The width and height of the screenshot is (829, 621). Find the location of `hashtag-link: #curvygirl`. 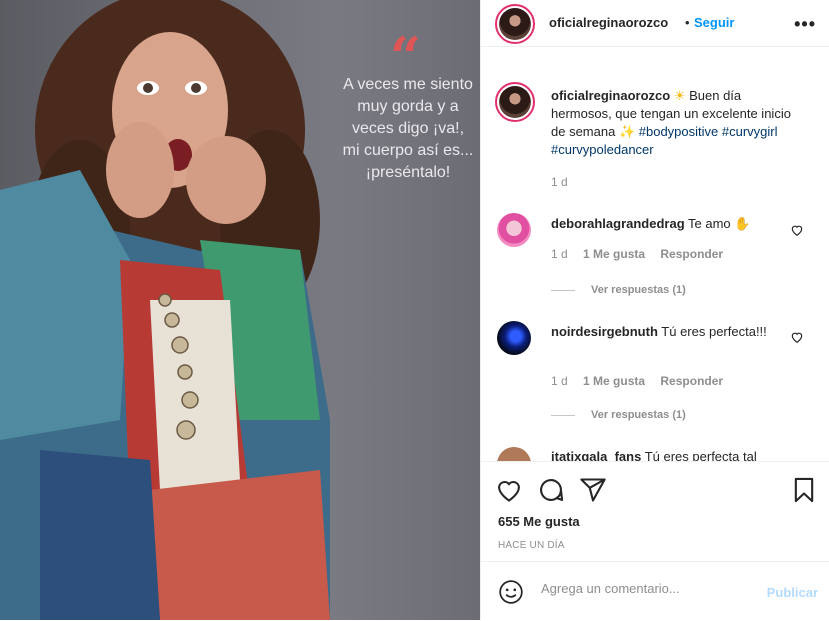

hashtag-link: #curvygirl is located at coordinates (750, 131).